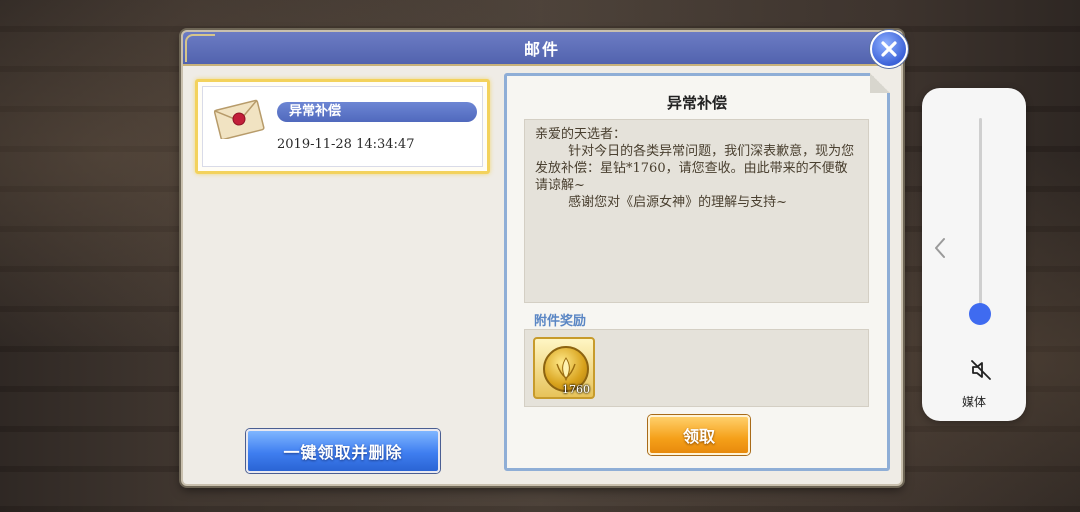  I want to click on page-fold-corner, so click(880, 83).